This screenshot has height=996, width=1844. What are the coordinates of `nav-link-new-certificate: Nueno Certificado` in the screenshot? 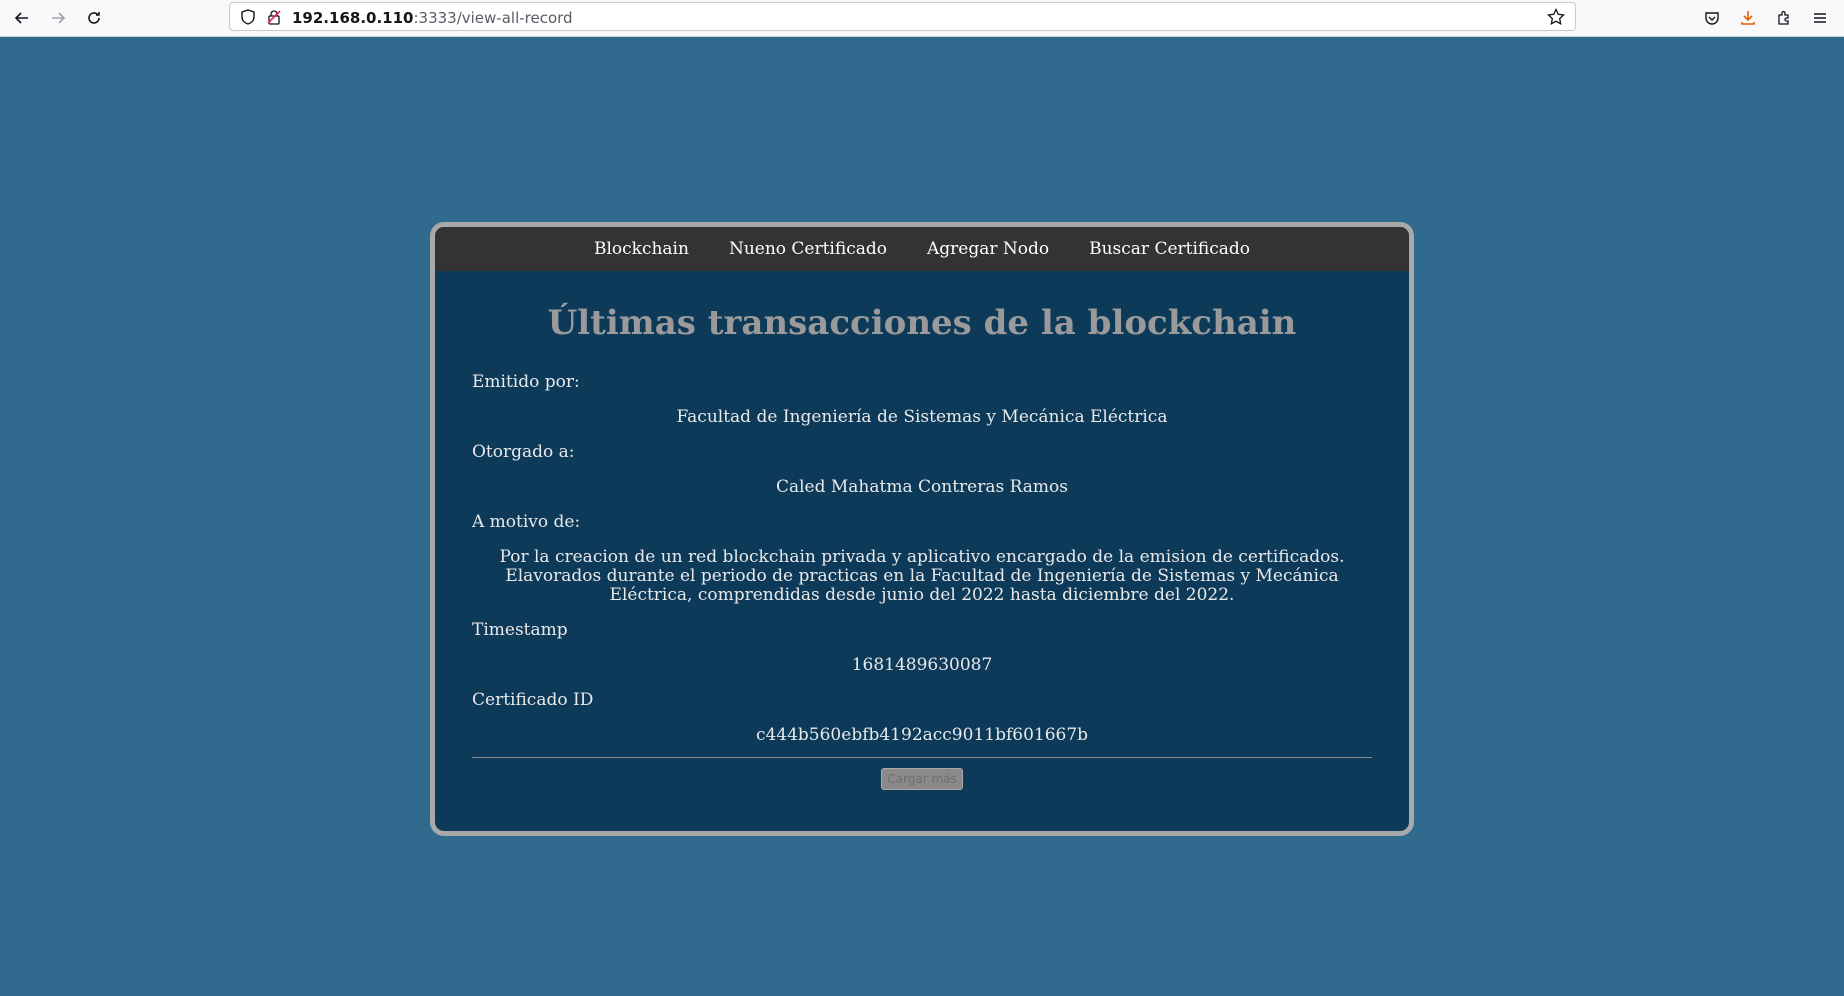 It's located at (808, 249).